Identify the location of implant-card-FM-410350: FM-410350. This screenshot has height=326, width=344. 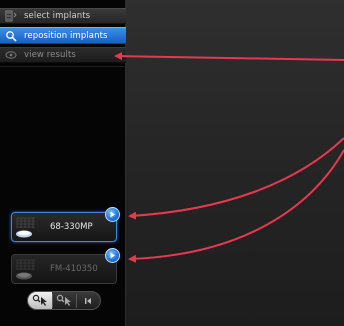
(64, 269).